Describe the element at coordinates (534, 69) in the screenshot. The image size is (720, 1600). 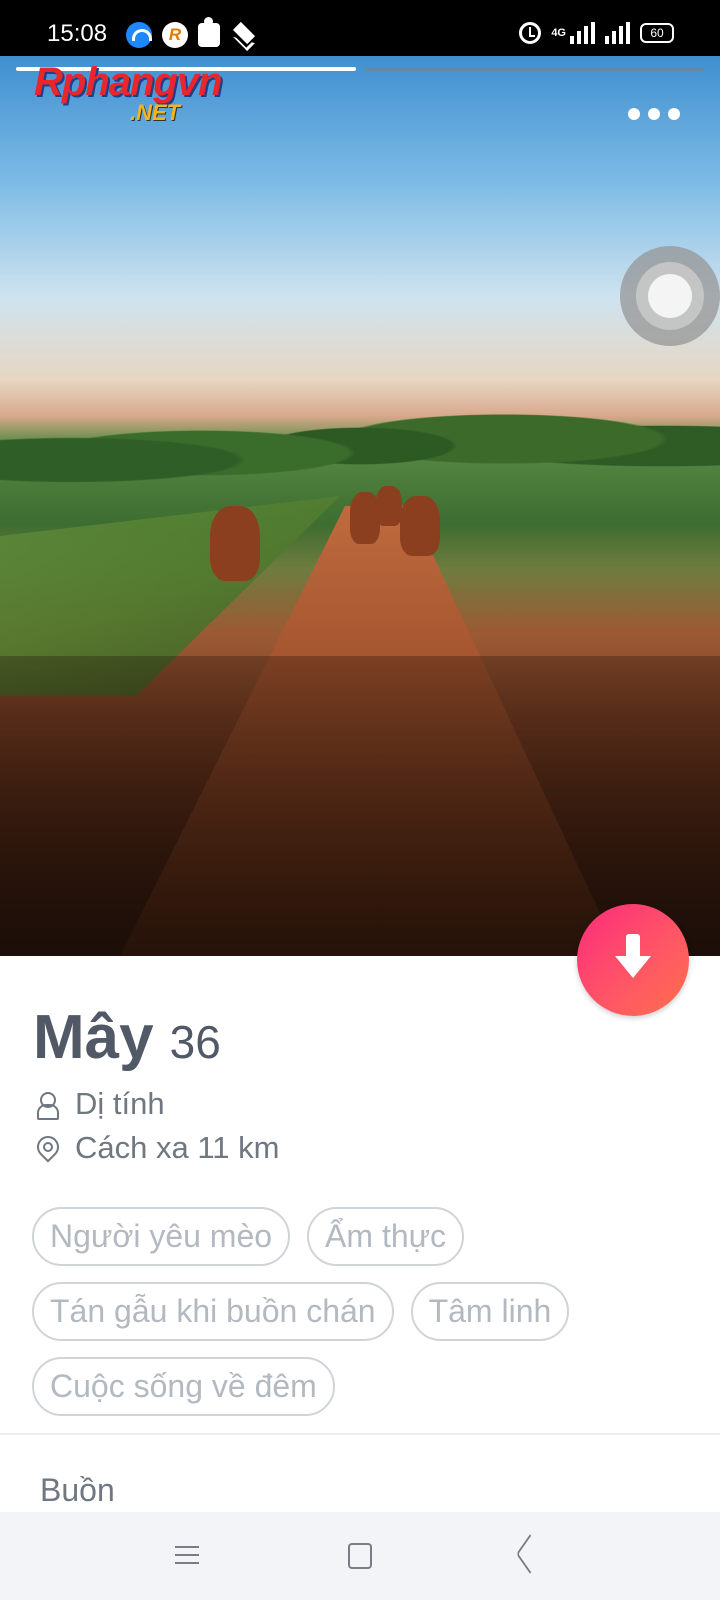
I see `photo-progress-inactive` at that location.